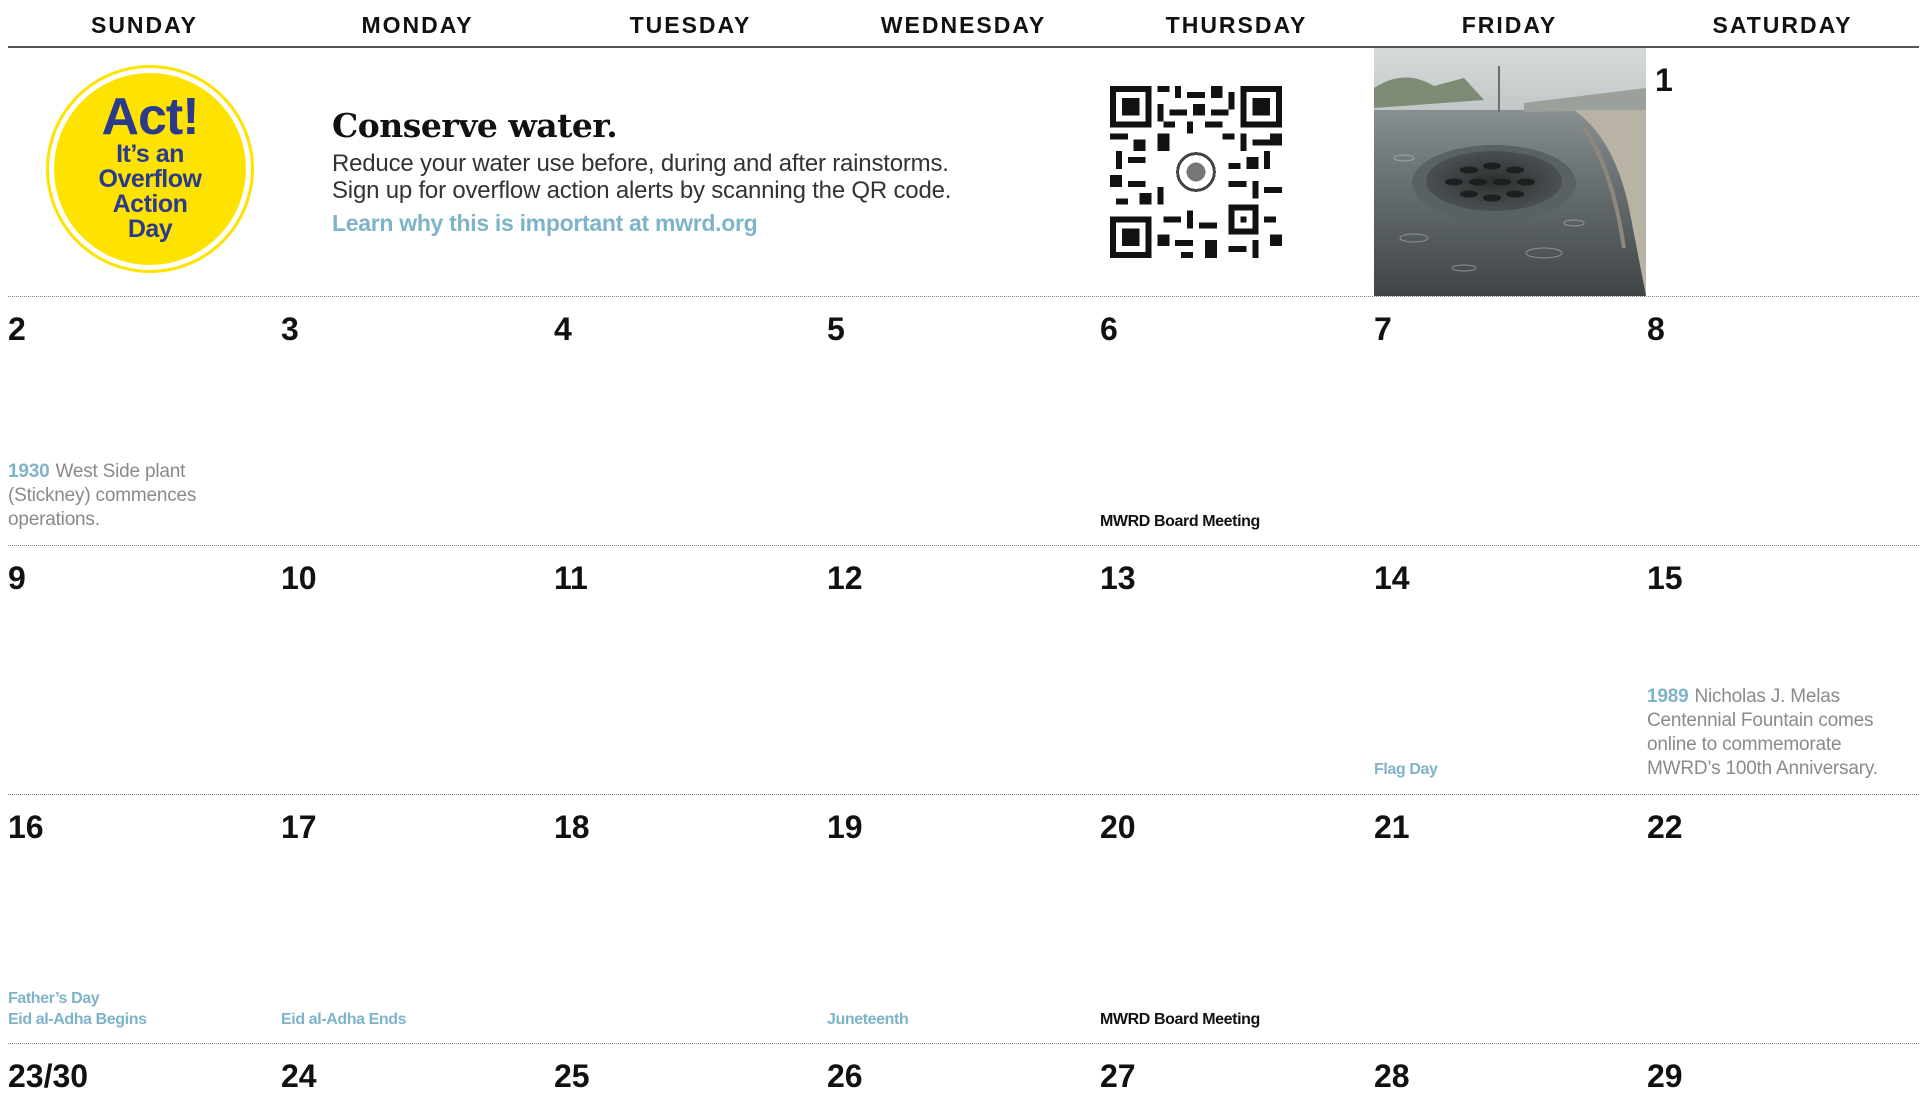  What do you see at coordinates (29, 471) in the screenshot?
I see `history-year: 1930` at bounding box center [29, 471].